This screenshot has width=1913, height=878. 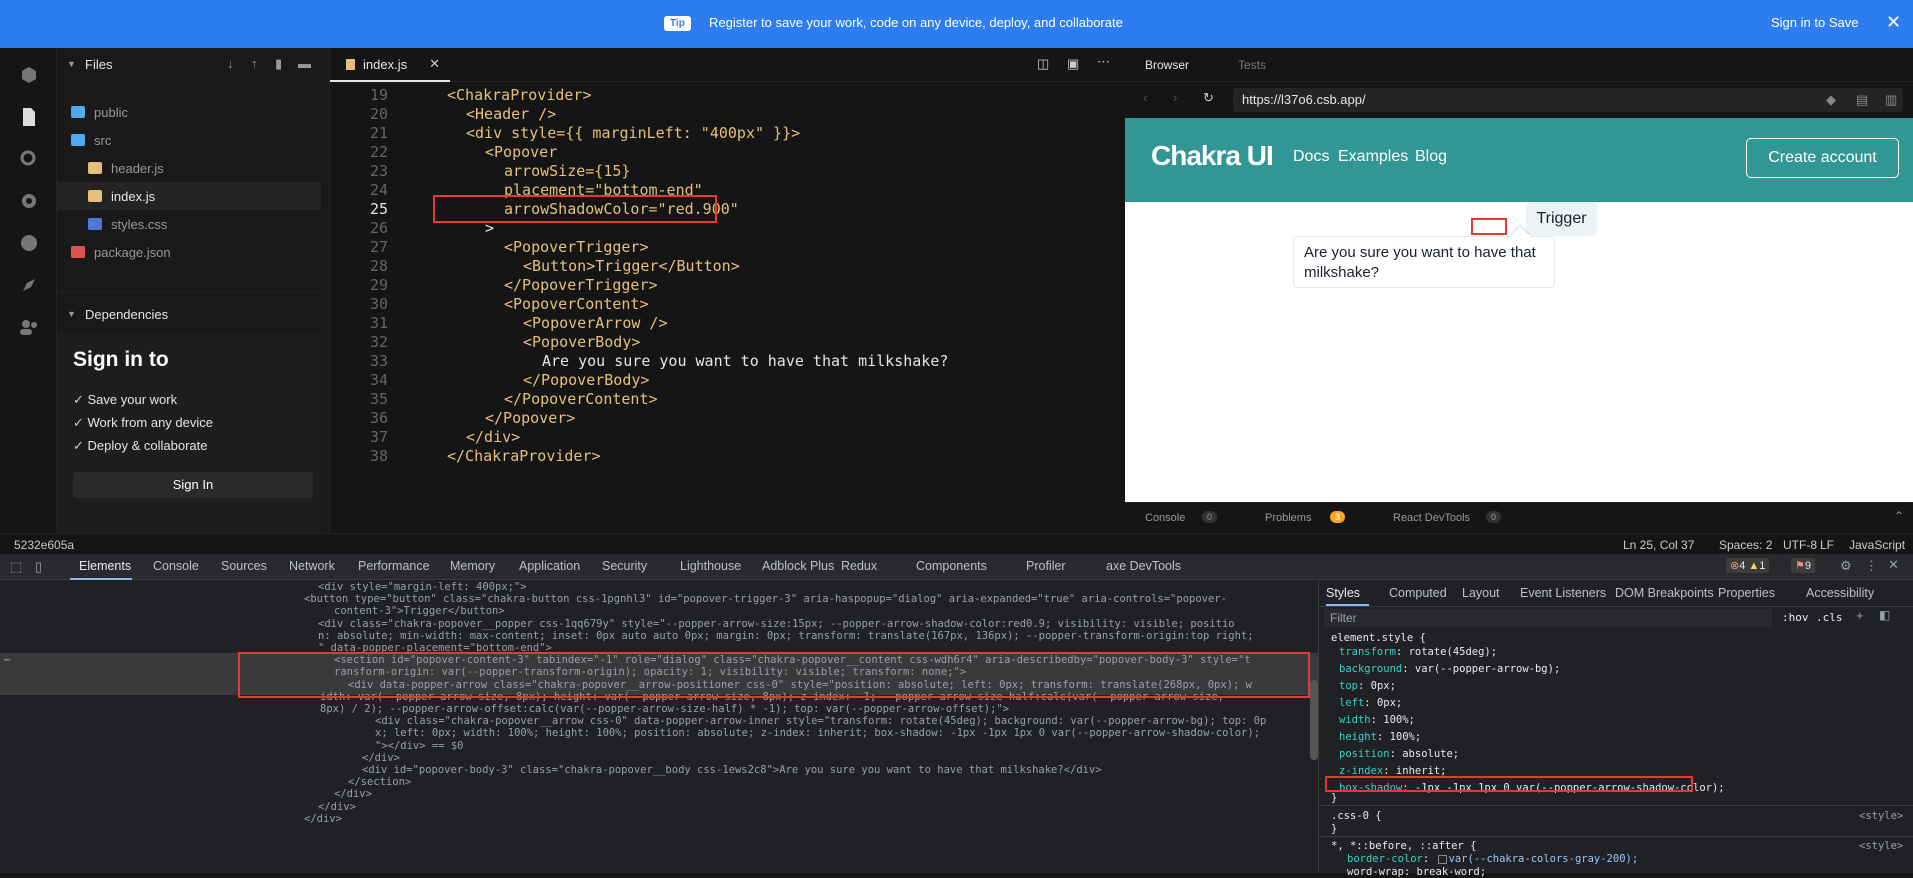 I want to click on css-declaration: position: absolute;, so click(x=1399, y=754).